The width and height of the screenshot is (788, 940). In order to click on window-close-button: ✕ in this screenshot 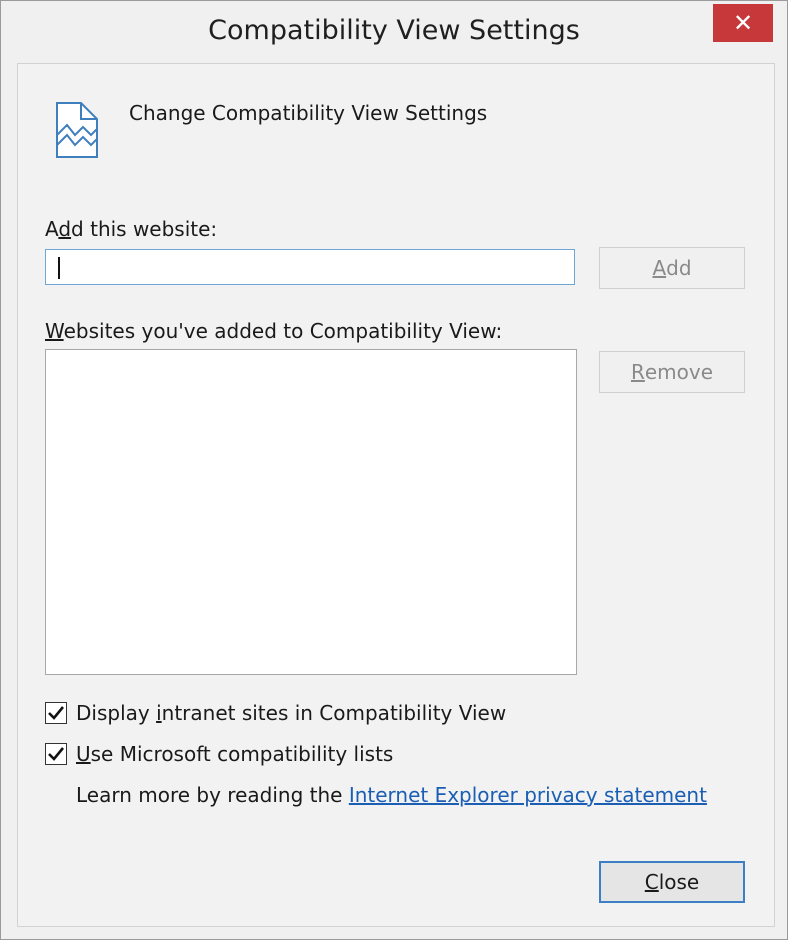, I will do `click(743, 23)`.